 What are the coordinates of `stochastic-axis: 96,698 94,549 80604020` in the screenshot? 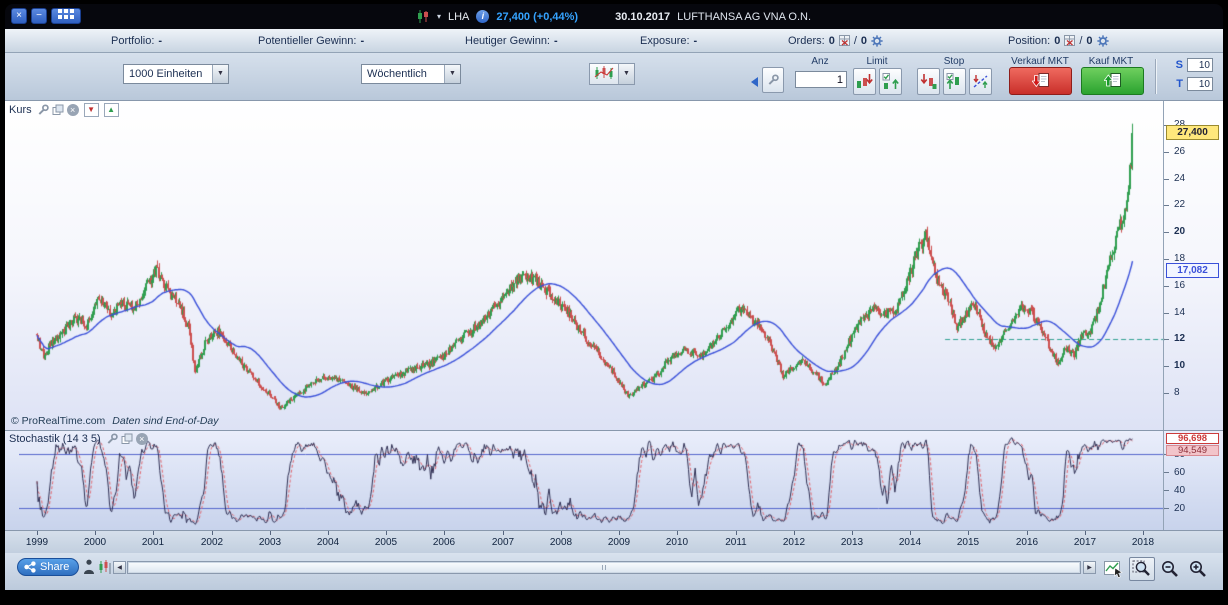 It's located at (1193, 480).